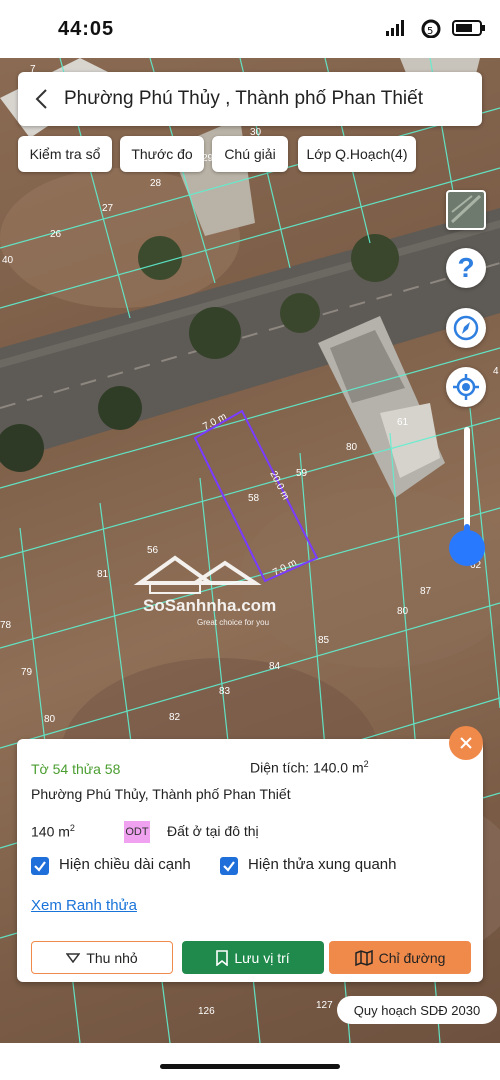 This screenshot has width=500, height=1080. I want to click on bookmark-icon, so click(222, 957).